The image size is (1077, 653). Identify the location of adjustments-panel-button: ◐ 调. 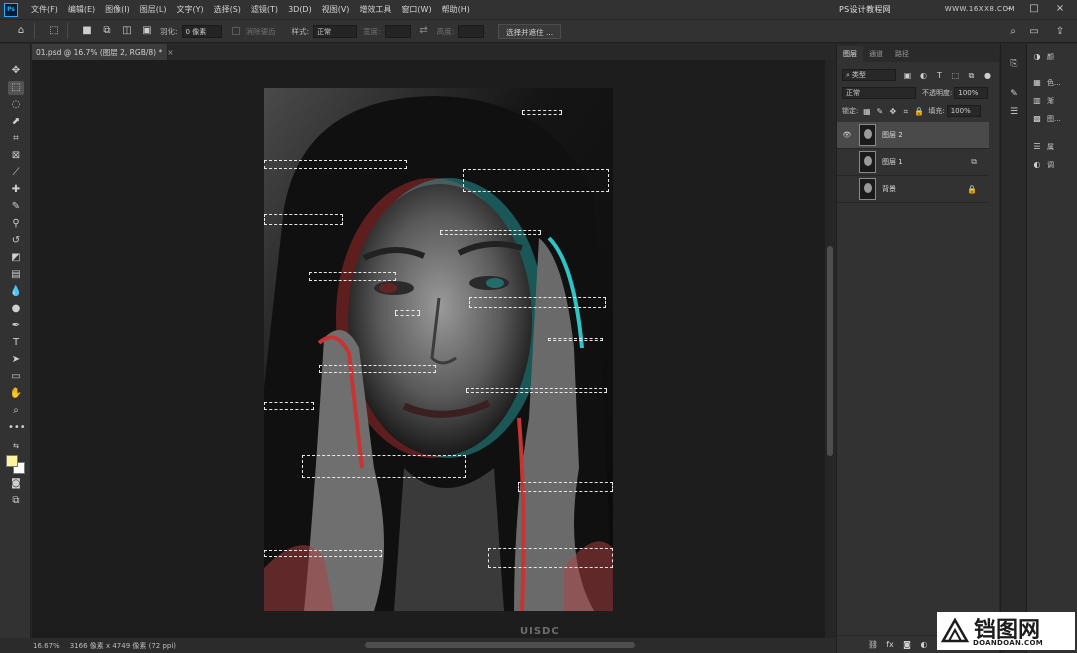
(1043, 165).